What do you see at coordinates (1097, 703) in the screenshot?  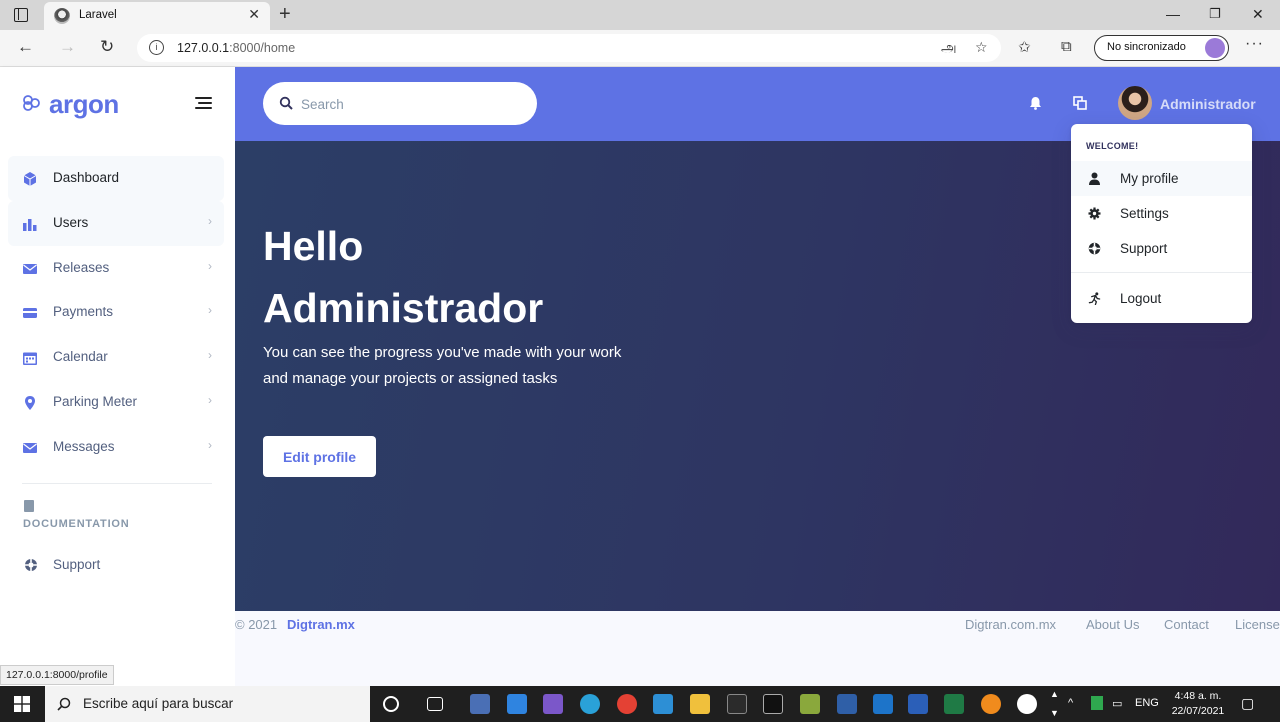 I see `tray-app-icon` at bounding box center [1097, 703].